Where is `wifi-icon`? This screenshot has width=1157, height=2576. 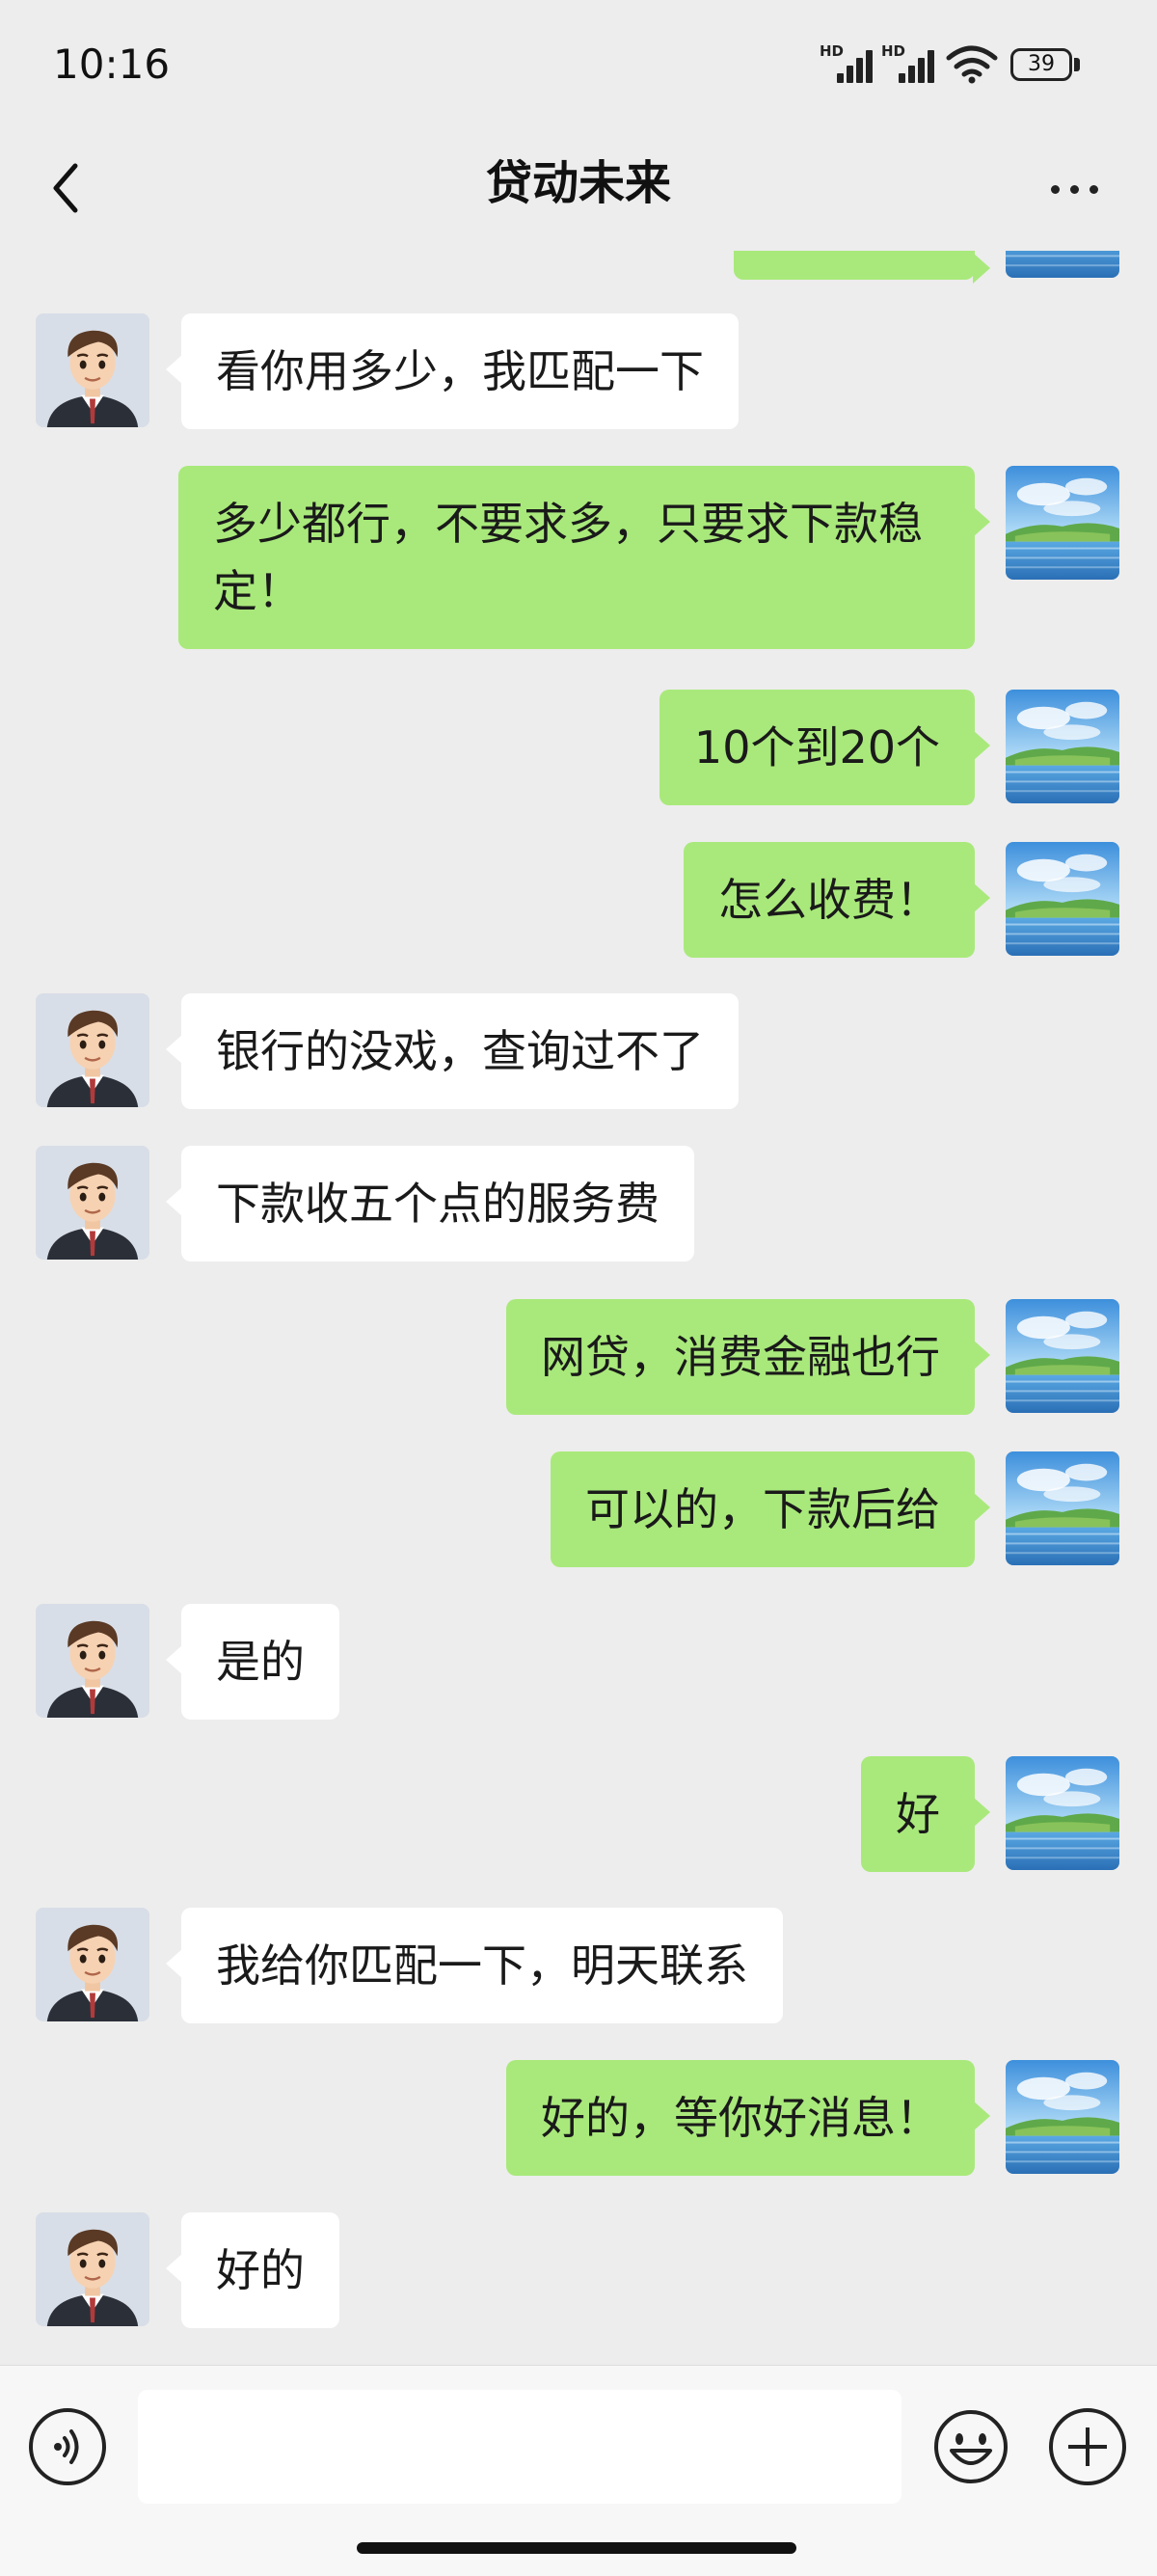
wifi-icon is located at coordinates (972, 64).